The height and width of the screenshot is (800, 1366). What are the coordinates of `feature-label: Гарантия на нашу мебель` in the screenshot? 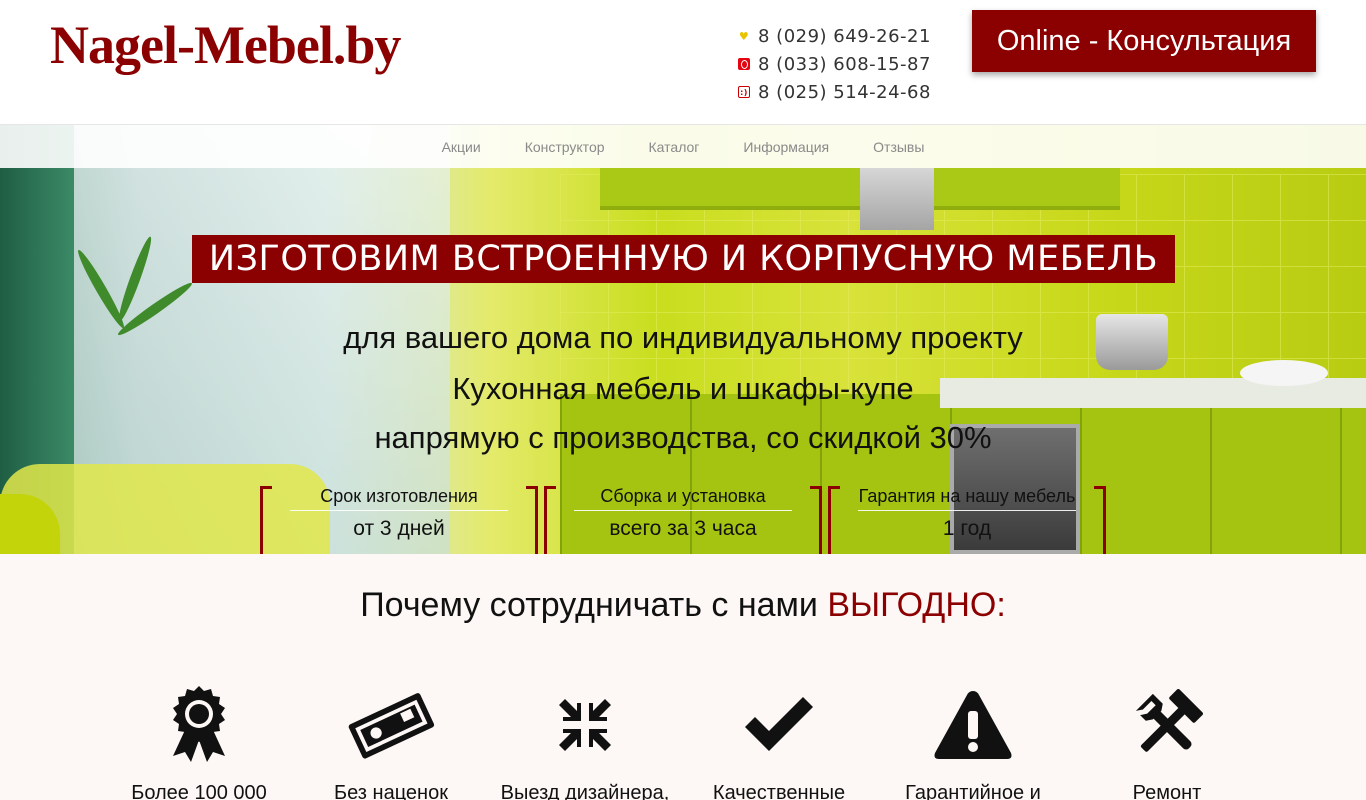 It's located at (967, 496).